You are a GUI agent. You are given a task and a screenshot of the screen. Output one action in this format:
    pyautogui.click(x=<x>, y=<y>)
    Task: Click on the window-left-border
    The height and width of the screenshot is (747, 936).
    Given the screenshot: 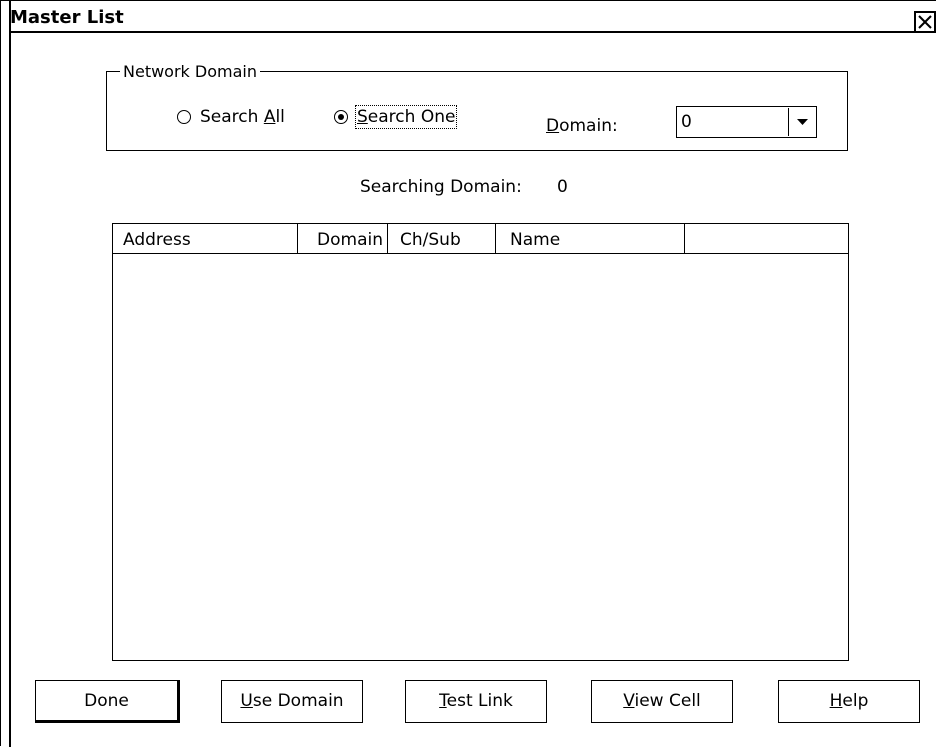 What is the action you would take?
    pyautogui.click(x=10, y=374)
    